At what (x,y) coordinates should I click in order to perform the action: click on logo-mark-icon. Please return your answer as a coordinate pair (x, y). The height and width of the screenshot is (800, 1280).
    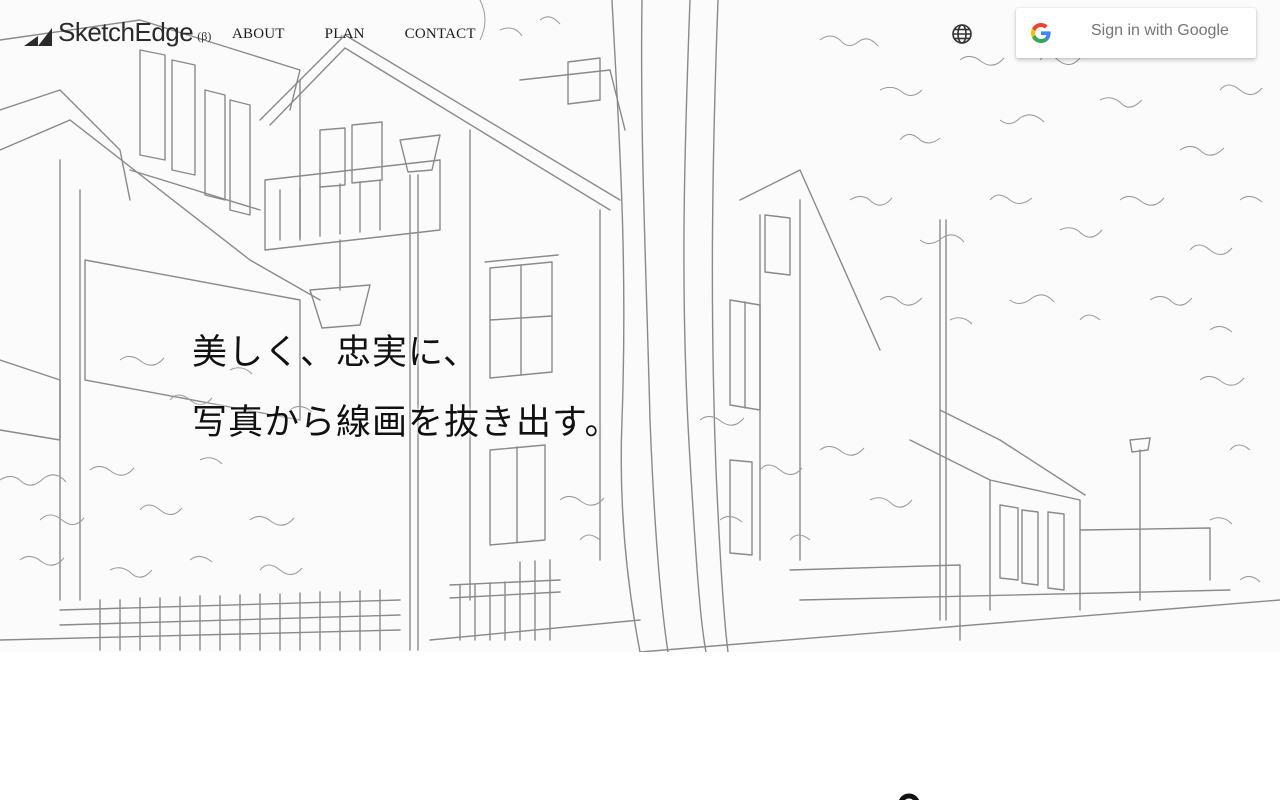
    Looking at the image, I should click on (38, 37).